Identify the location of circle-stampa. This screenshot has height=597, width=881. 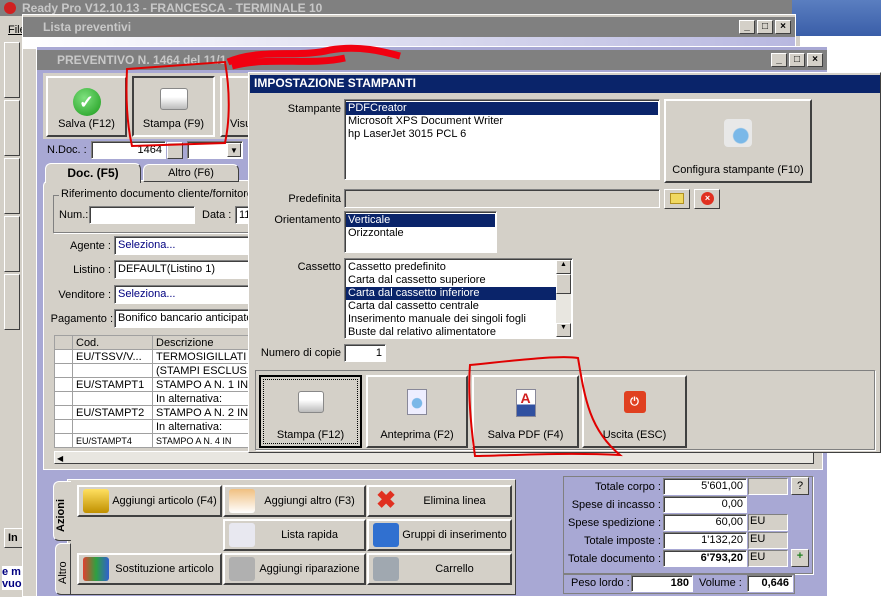
(177, 104).